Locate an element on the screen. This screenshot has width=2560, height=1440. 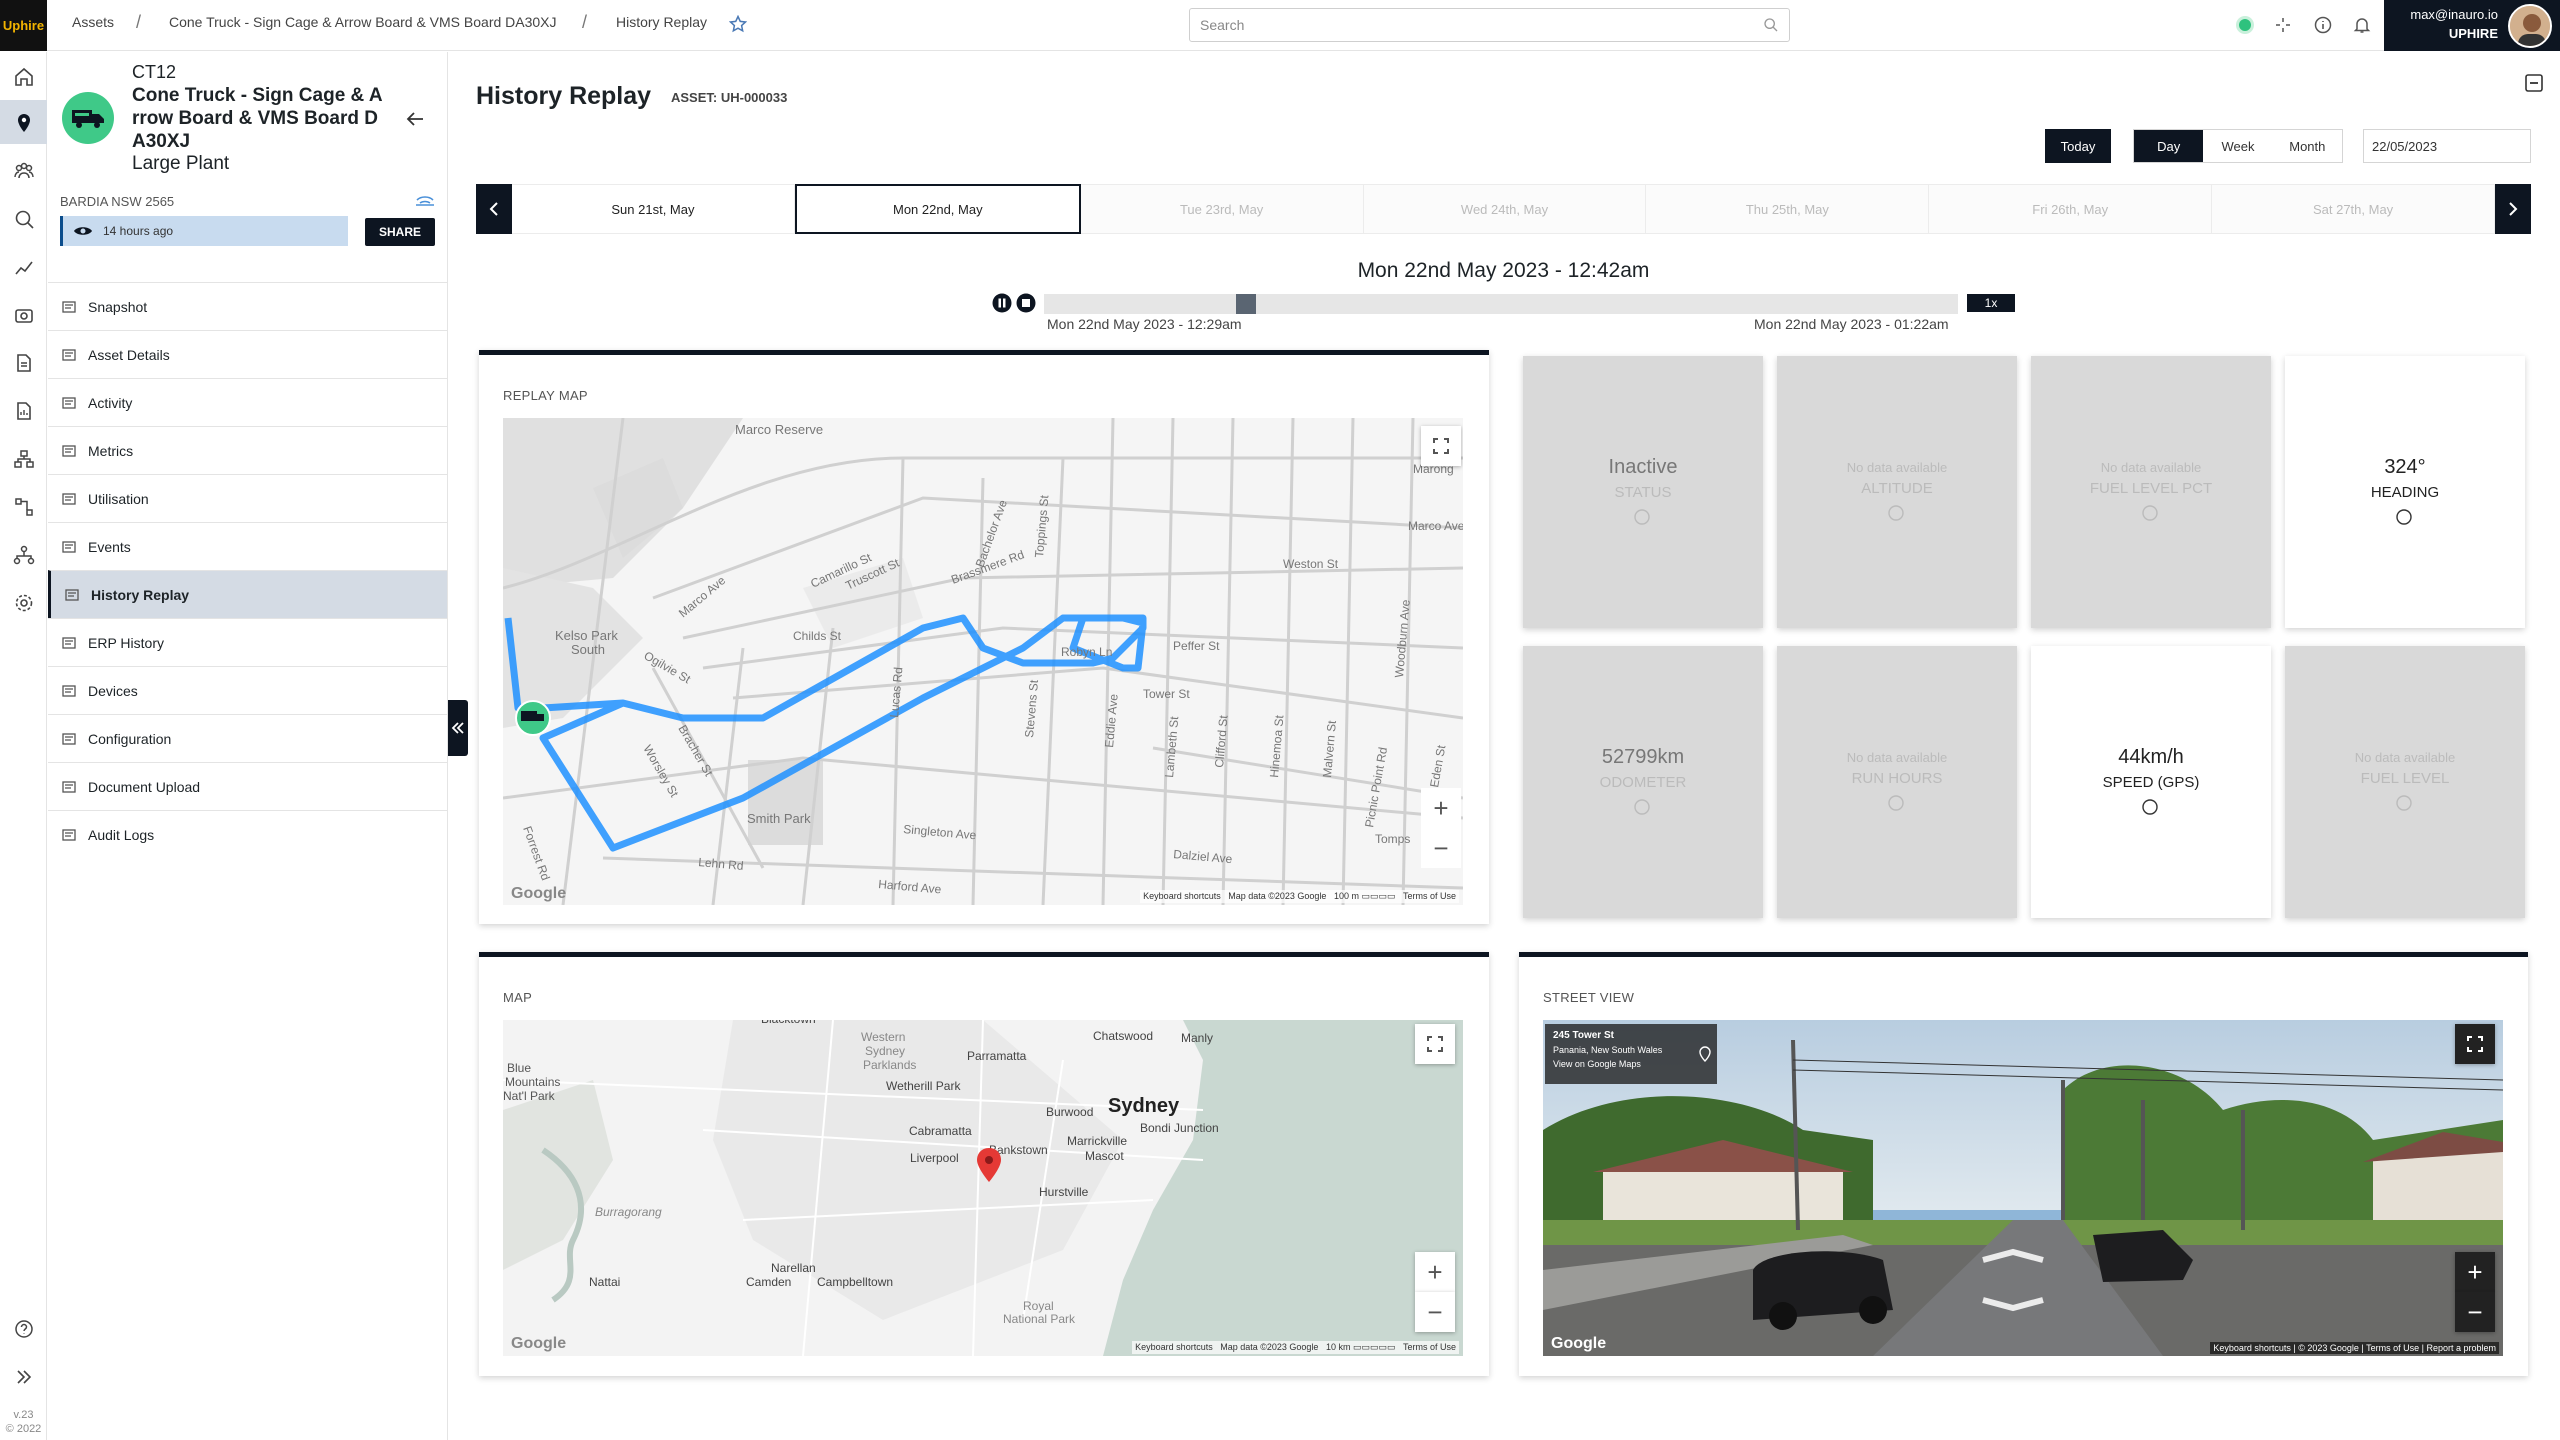
chart-icon is located at coordinates (69, 499).